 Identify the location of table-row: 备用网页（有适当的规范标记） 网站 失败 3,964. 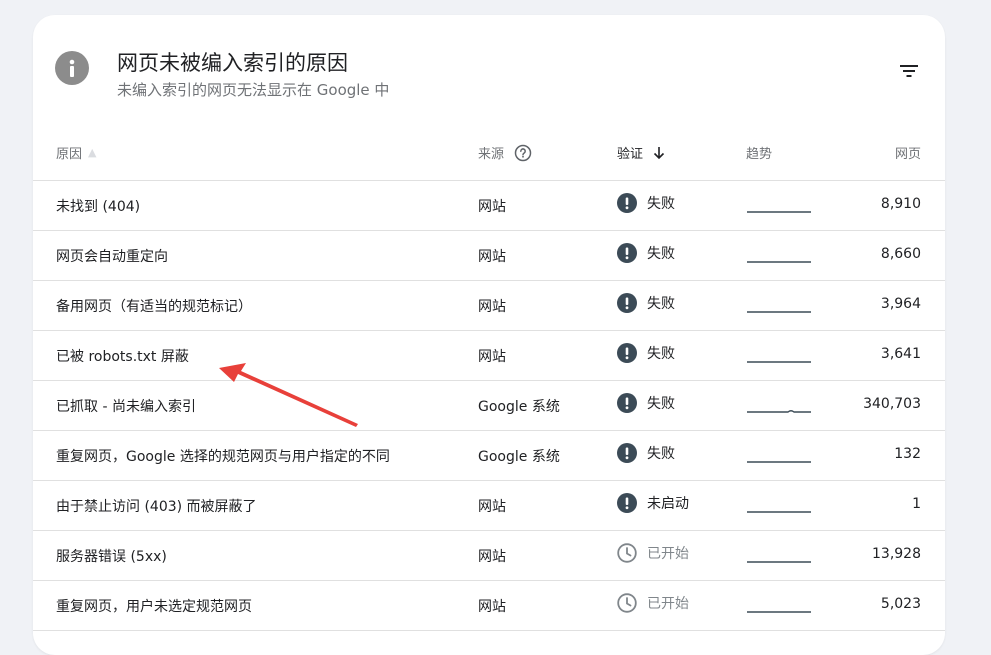
(489, 306).